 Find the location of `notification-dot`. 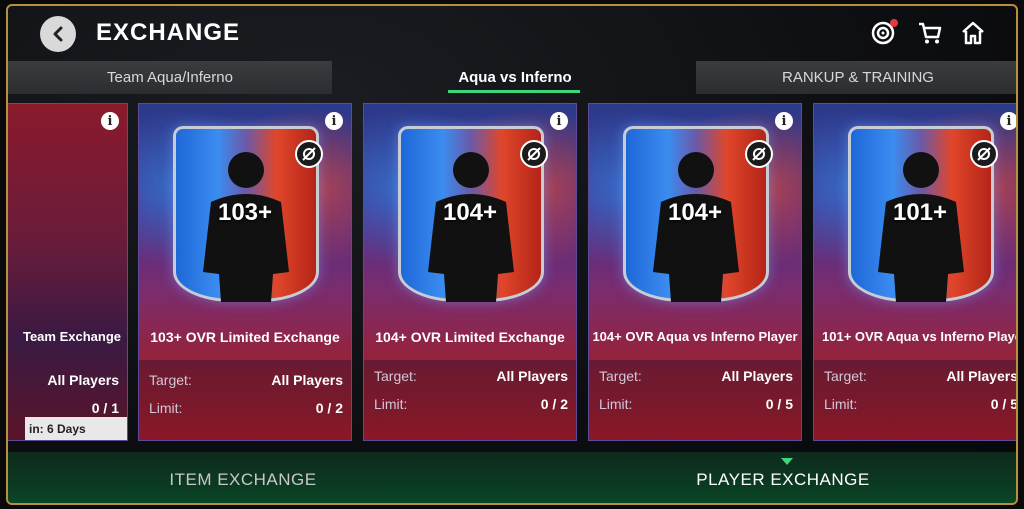

notification-dot is located at coordinates (894, 23).